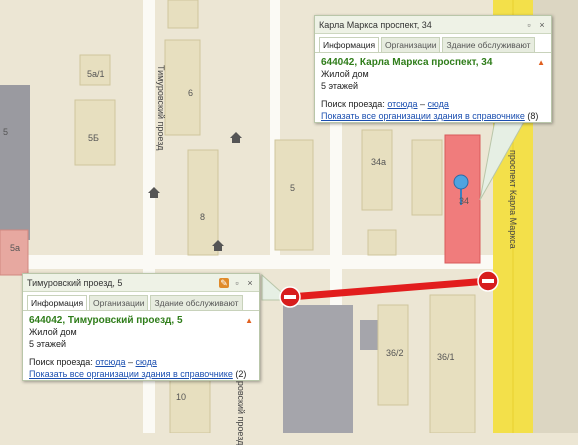  What do you see at coordinates (106, 320) in the screenshot?
I see `popup-address: 644042, Тимуровский проезд, 5` at bounding box center [106, 320].